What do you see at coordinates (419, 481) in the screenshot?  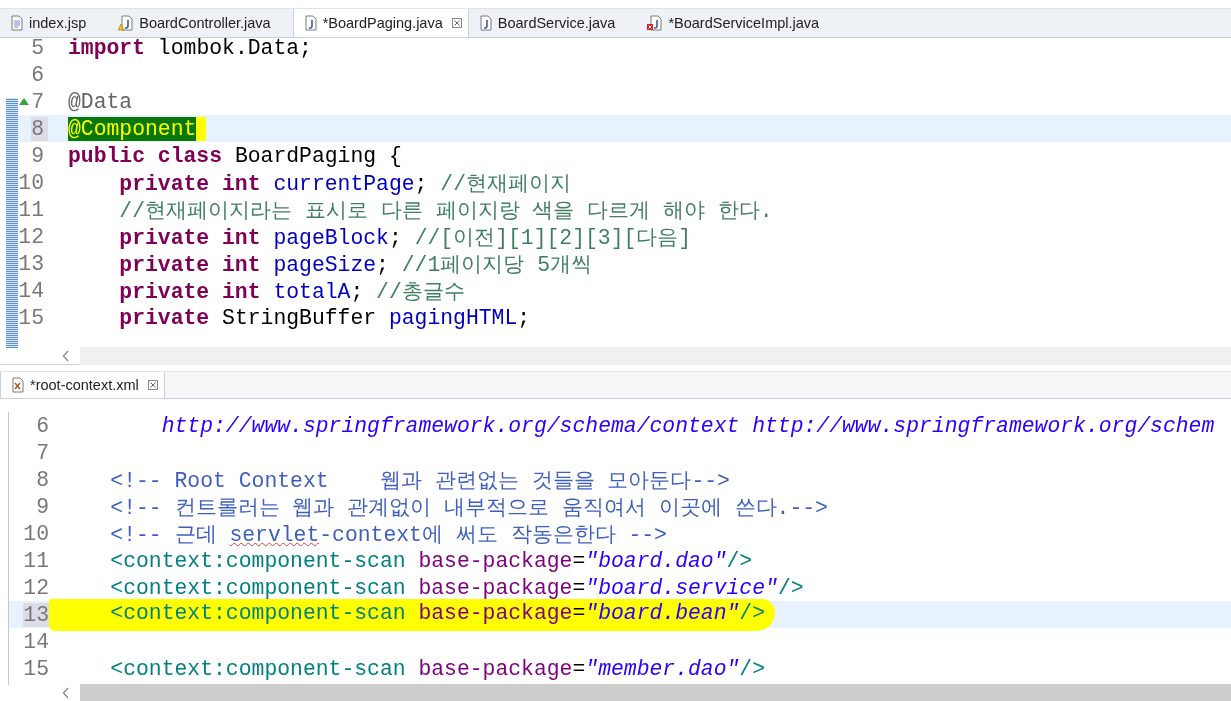 I see `code-line: <!-- Root Context 웹과 관련없는 것들을 모아둔다-->` at bounding box center [419, 481].